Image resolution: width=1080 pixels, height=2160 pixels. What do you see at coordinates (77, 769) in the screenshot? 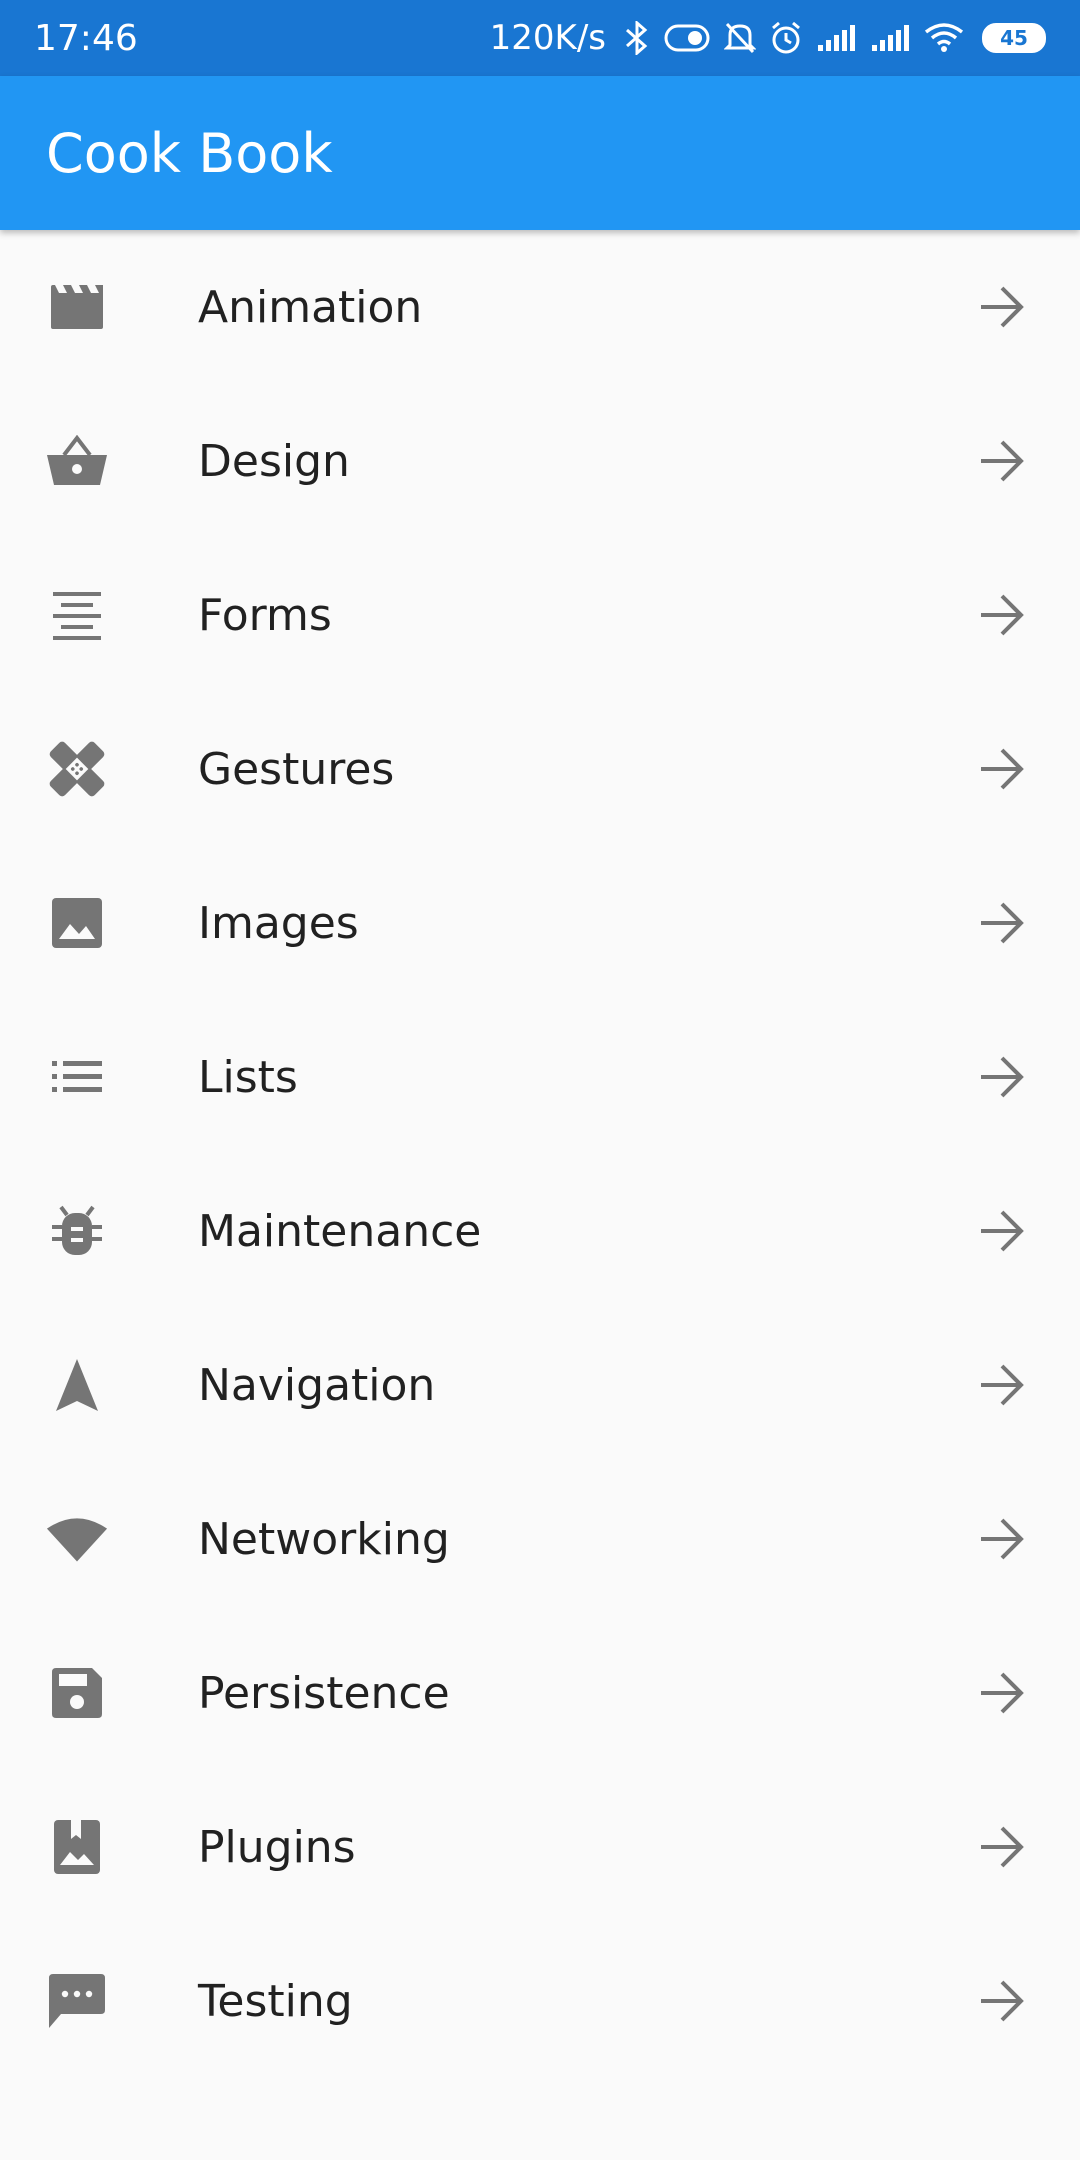
I see `bandage-icon` at bounding box center [77, 769].